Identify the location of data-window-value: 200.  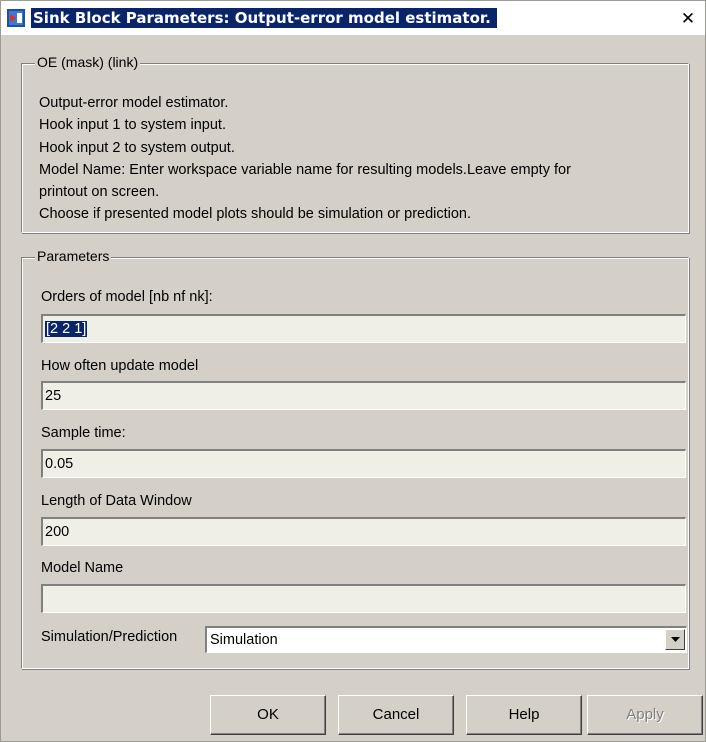
(57, 532).